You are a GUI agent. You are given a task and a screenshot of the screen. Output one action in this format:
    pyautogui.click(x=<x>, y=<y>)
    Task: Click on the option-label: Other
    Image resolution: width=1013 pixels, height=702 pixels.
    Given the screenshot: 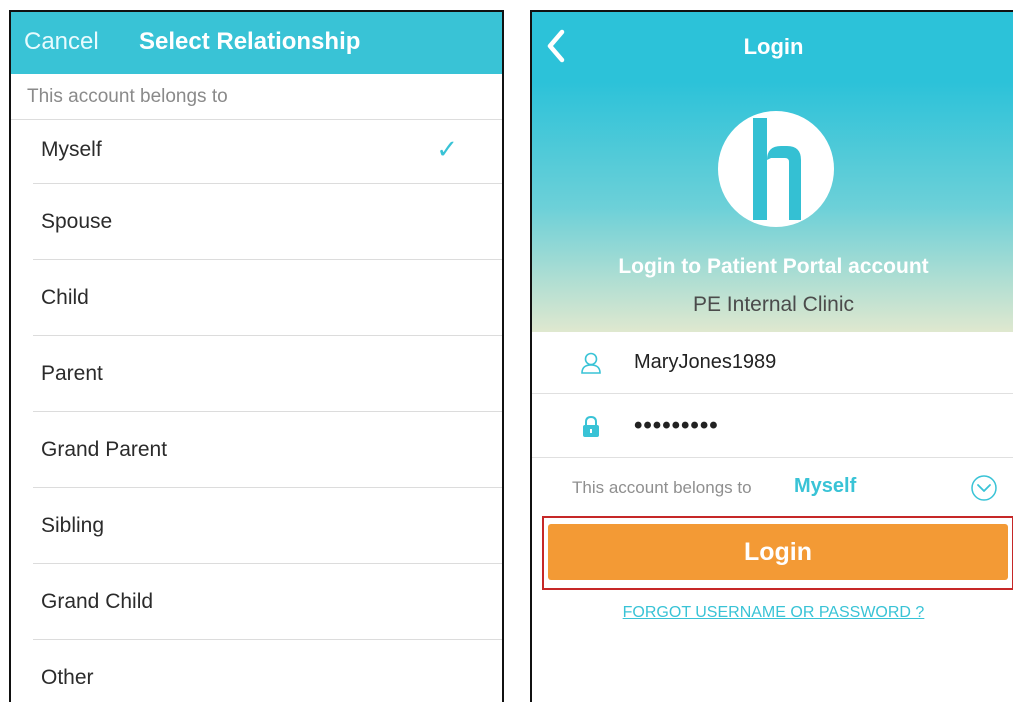 What is the action you would take?
    pyautogui.click(x=67, y=677)
    